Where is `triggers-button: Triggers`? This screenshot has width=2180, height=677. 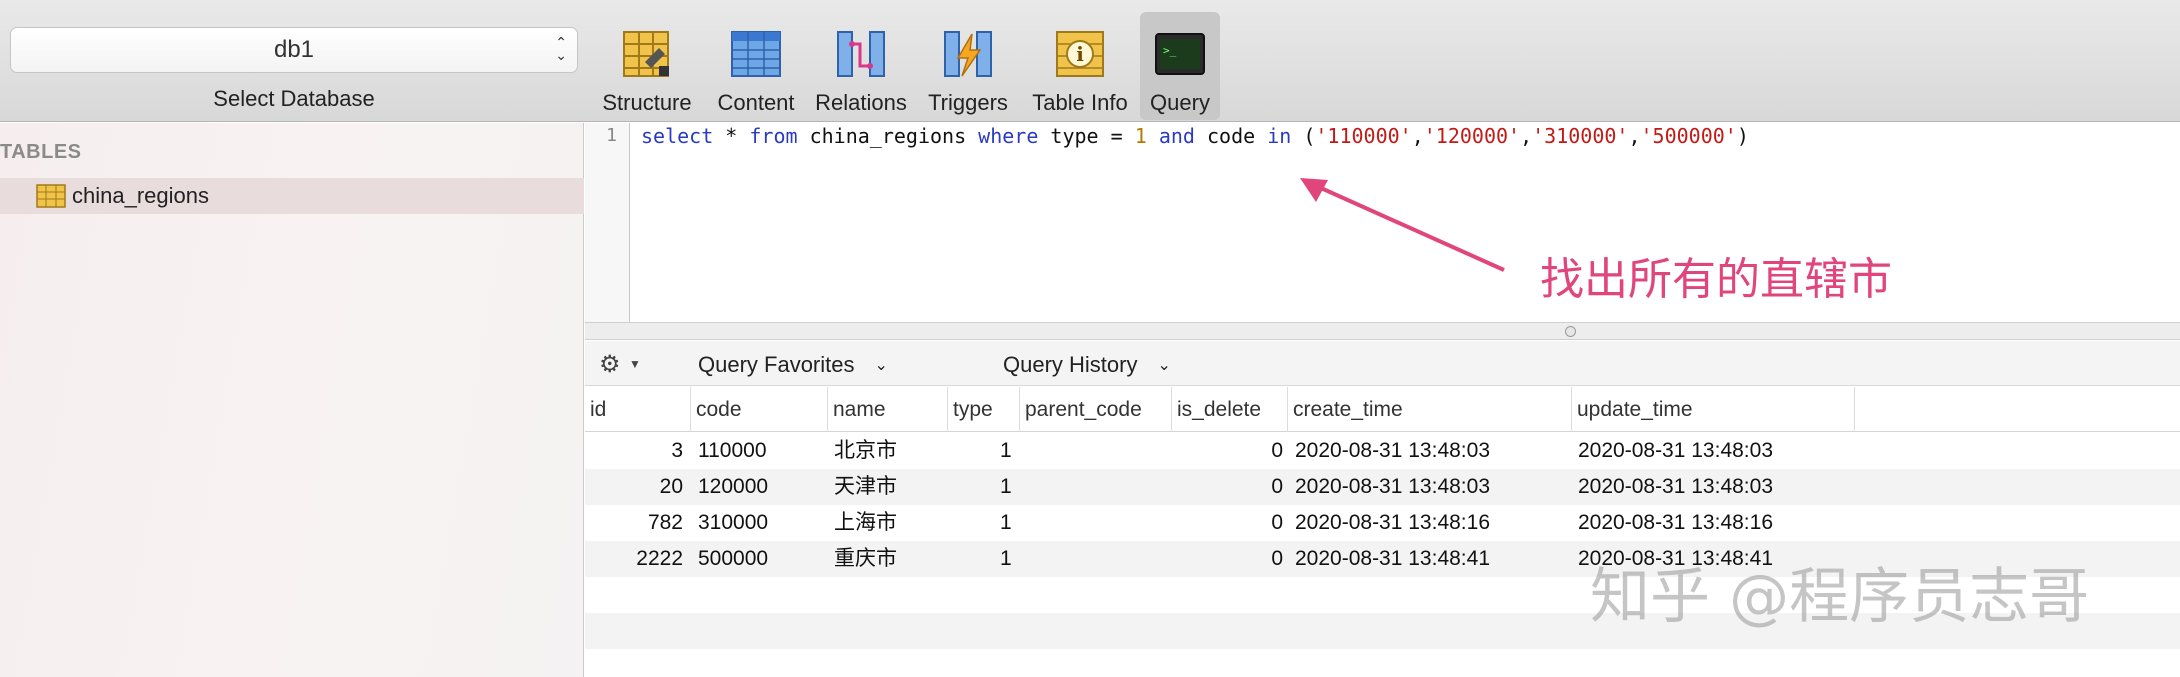 triggers-button: Triggers is located at coordinates (968, 66).